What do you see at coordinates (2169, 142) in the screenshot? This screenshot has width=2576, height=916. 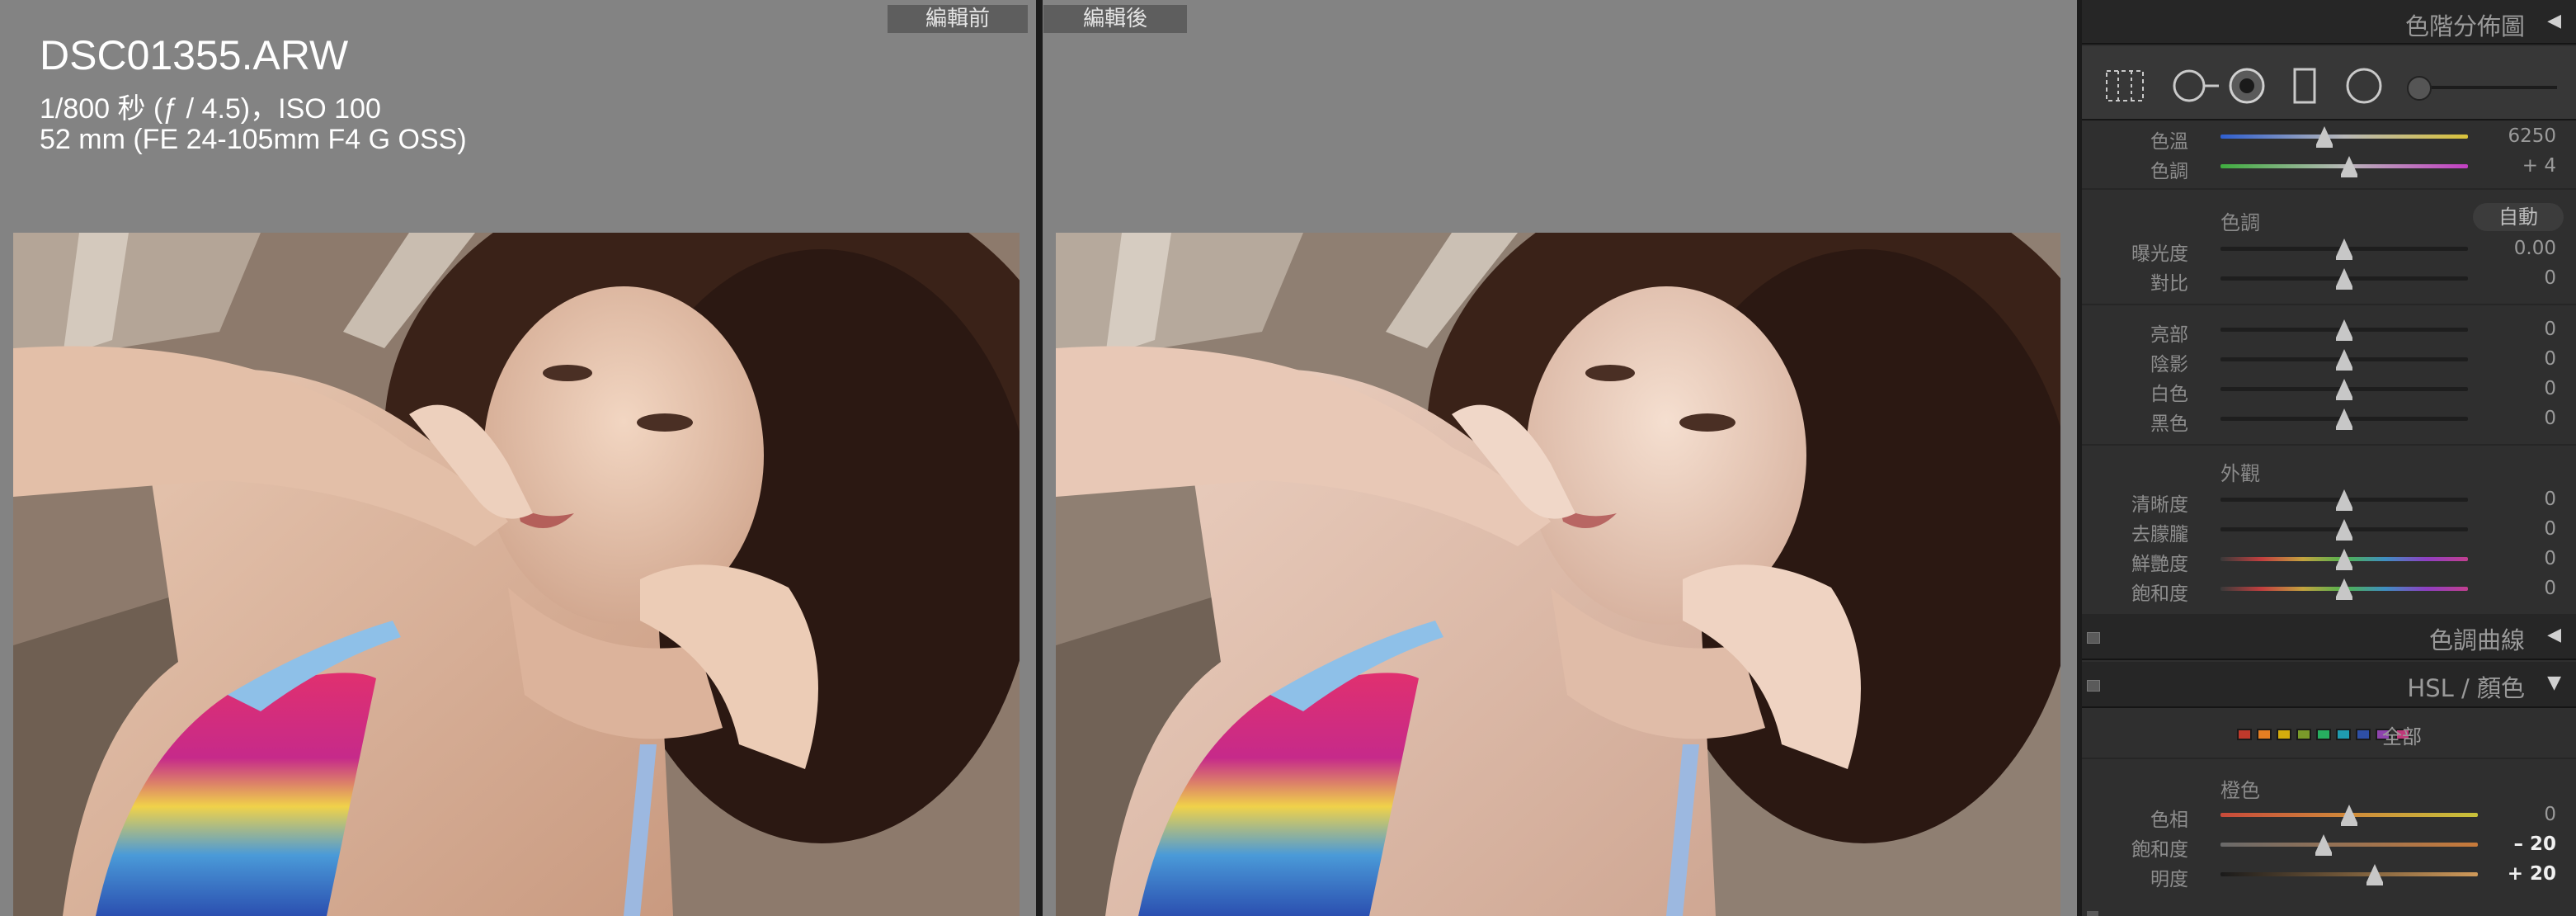 I see `slider-label: 色溫` at bounding box center [2169, 142].